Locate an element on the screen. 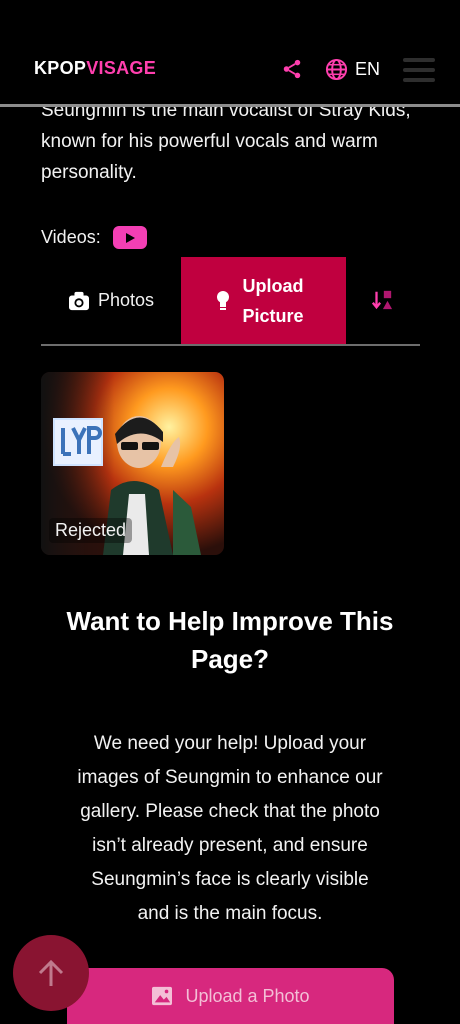 The width and height of the screenshot is (460, 1024). lightbulb-icon is located at coordinates (222, 300).